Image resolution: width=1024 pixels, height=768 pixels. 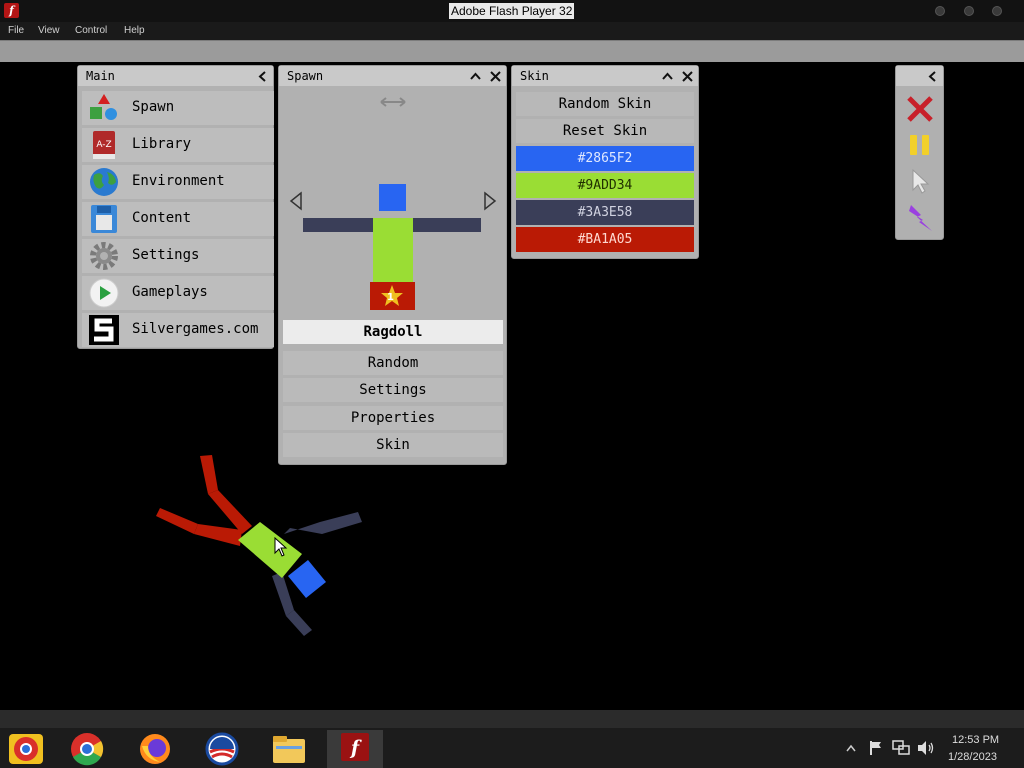 I want to click on tools-panel, so click(x=919, y=152).